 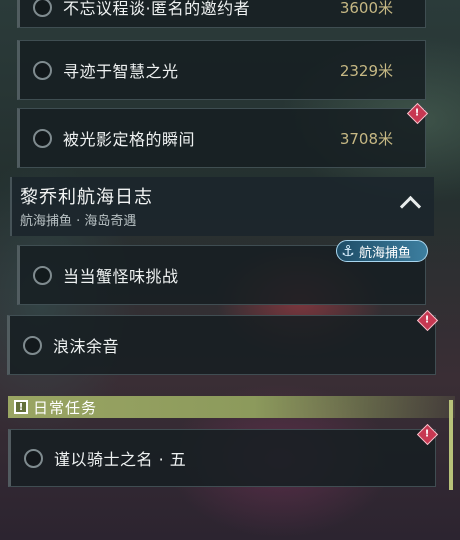 What do you see at coordinates (21, 407) in the screenshot?
I see `quest-board-icon: !` at bounding box center [21, 407].